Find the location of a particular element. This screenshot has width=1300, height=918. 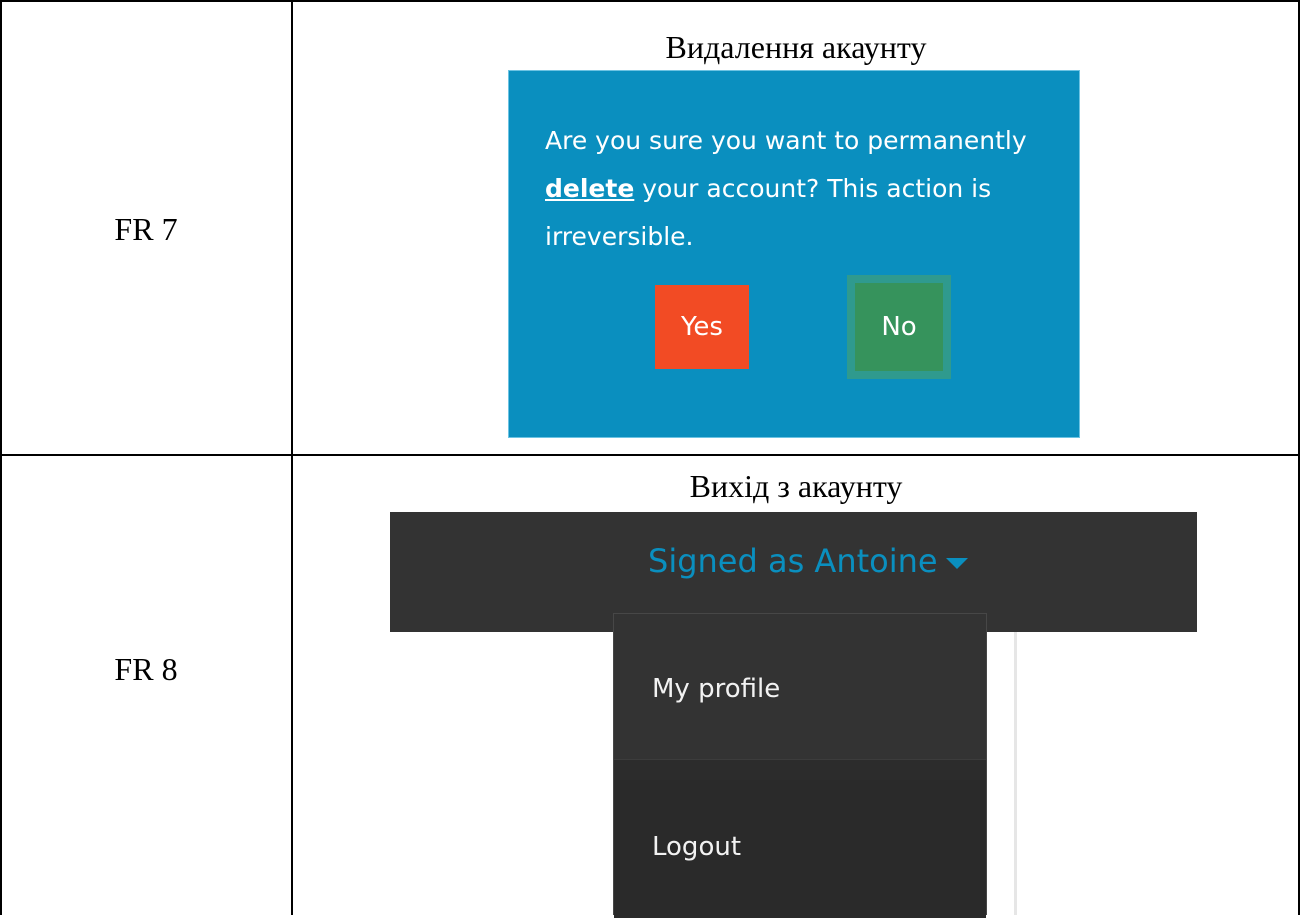

menu-divider is located at coordinates (800, 769).